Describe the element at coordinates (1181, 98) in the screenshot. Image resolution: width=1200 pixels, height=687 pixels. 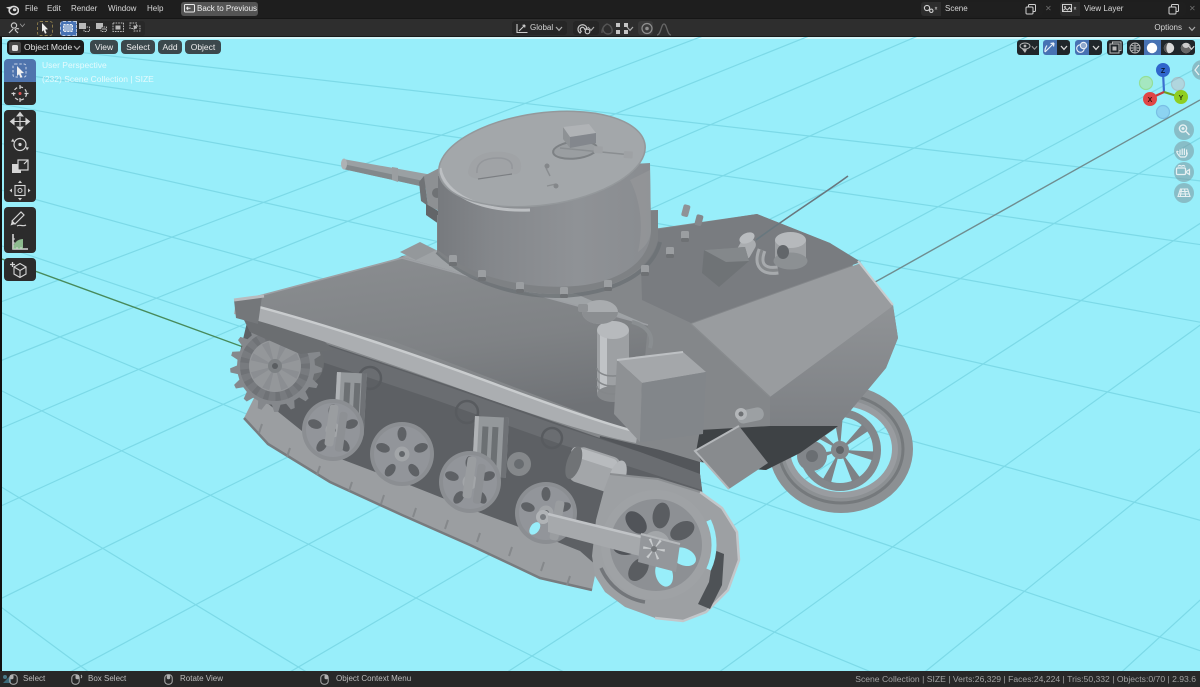
I see `svg-text: Y` at that location.